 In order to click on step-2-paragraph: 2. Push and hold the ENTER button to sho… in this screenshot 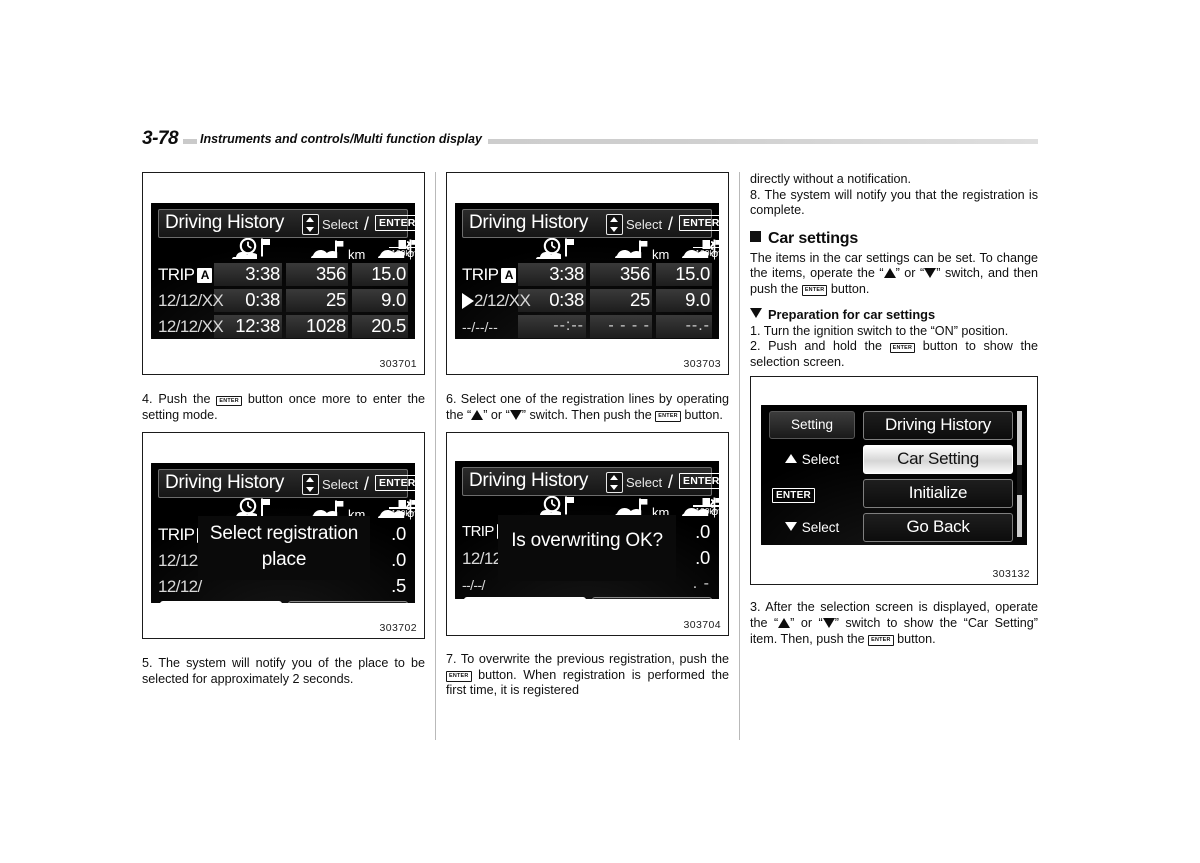, I will do `click(894, 354)`.